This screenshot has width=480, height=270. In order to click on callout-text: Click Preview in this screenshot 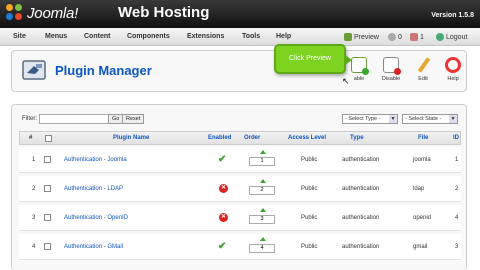, I will do `click(309, 58)`.